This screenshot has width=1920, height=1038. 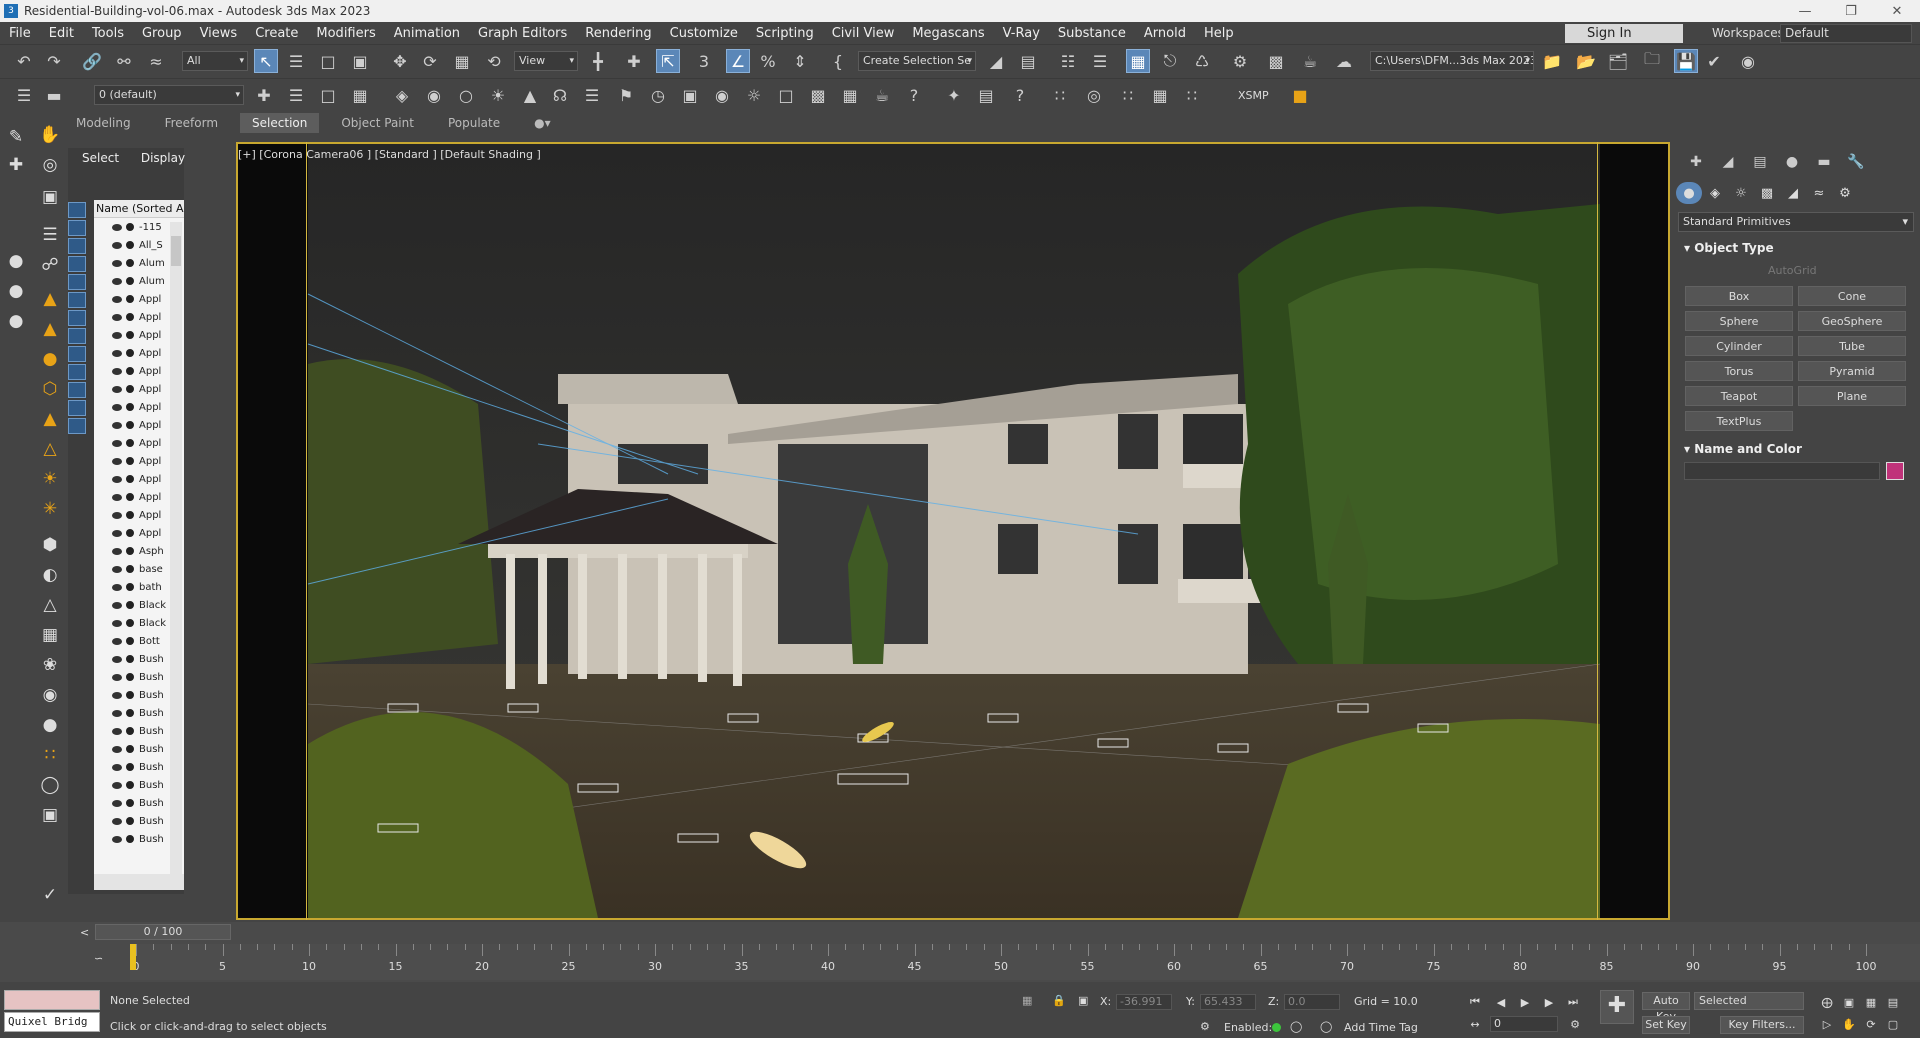 What do you see at coordinates (786, 95) in the screenshot?
I see `box-icon: □` at bounding box center [786, 95].